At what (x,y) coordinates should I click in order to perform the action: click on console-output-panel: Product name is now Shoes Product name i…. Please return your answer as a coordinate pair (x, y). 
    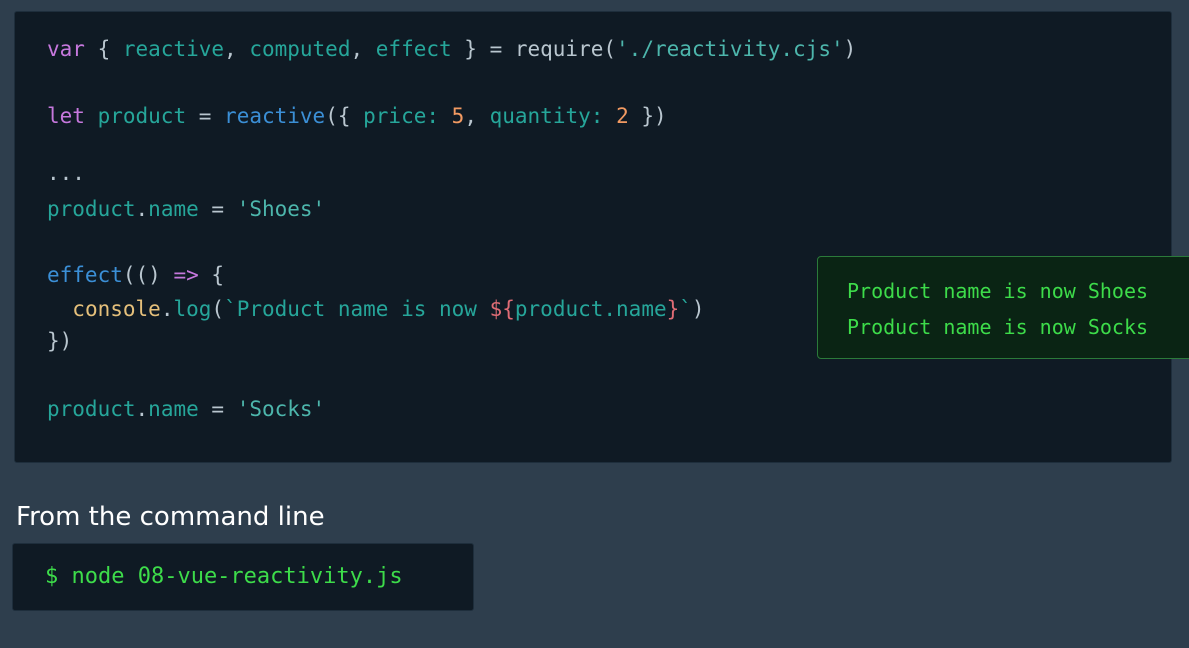
    Looking at the image, I should click on (1003, 307).